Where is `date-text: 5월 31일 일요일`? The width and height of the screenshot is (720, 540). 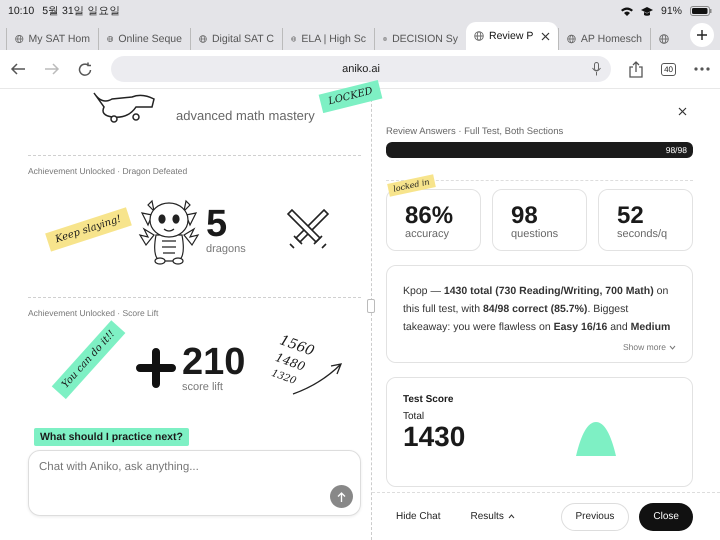 date-text: 5월 31일 일요일 is located at coordinates (81, 11).